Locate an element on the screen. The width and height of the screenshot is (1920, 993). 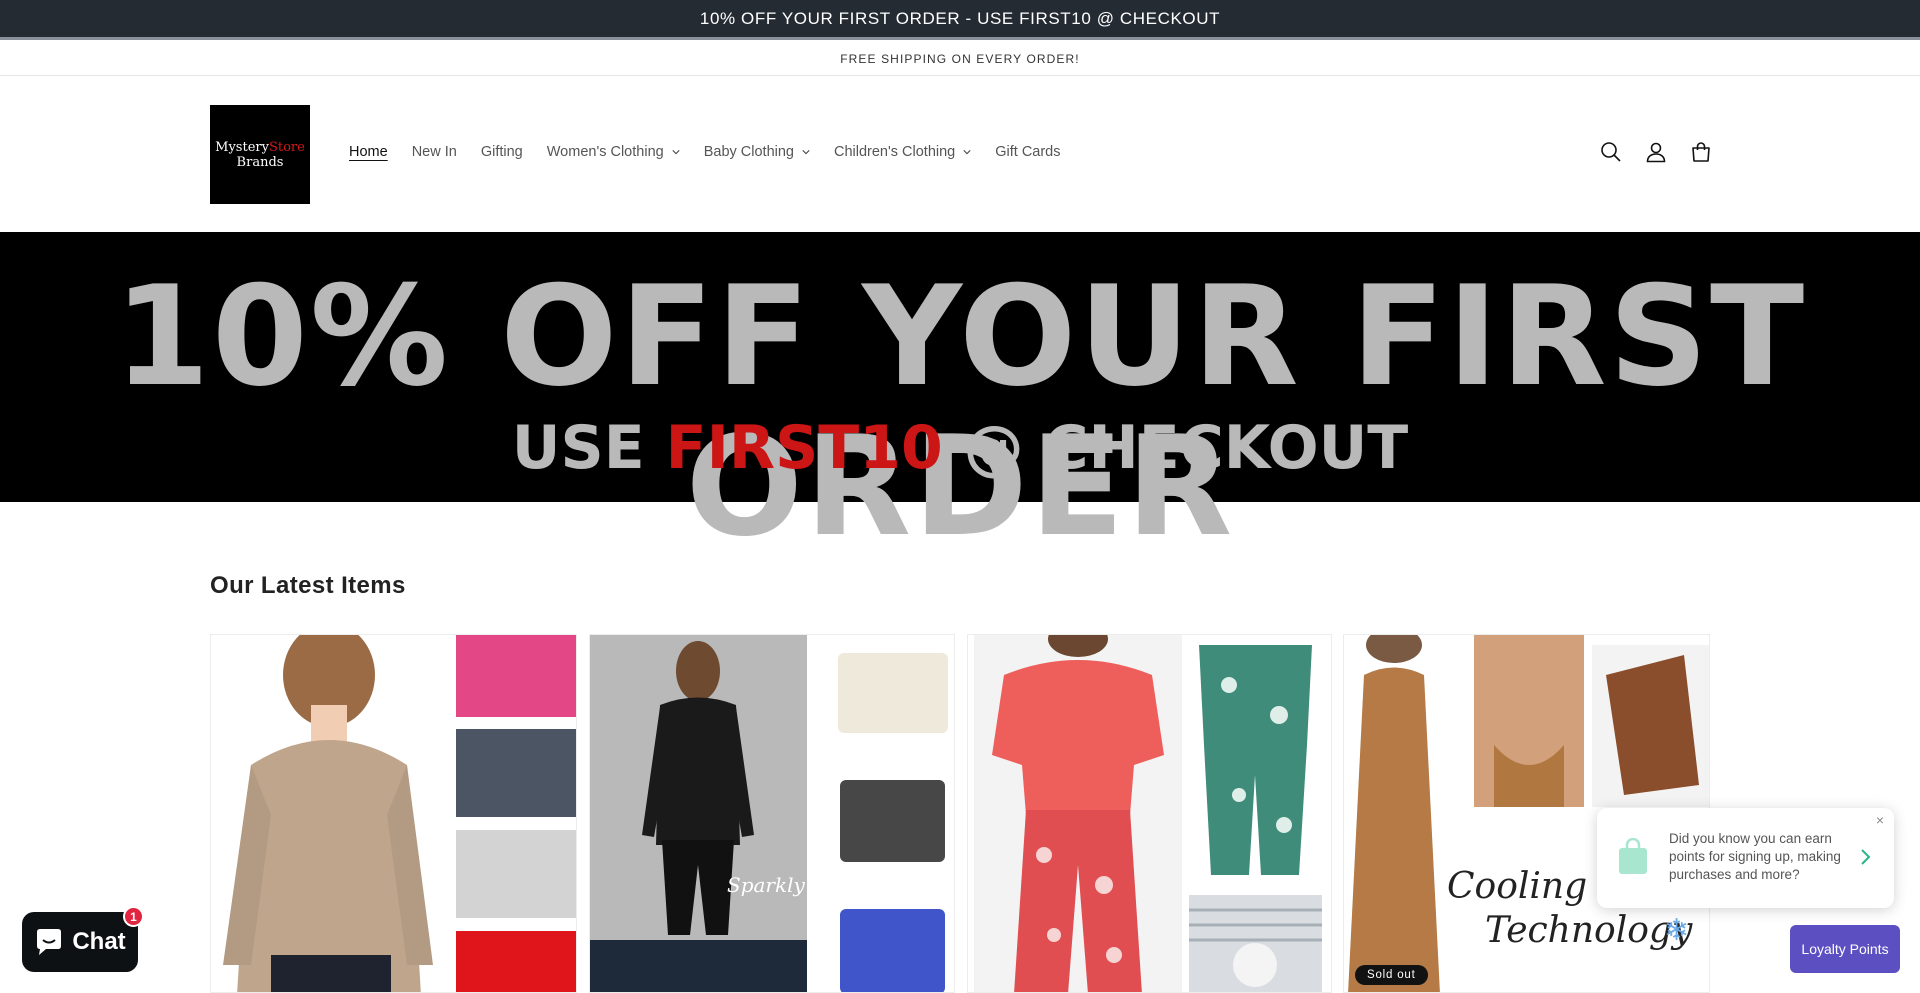
cart-button is located at coordinates (1701, 152).